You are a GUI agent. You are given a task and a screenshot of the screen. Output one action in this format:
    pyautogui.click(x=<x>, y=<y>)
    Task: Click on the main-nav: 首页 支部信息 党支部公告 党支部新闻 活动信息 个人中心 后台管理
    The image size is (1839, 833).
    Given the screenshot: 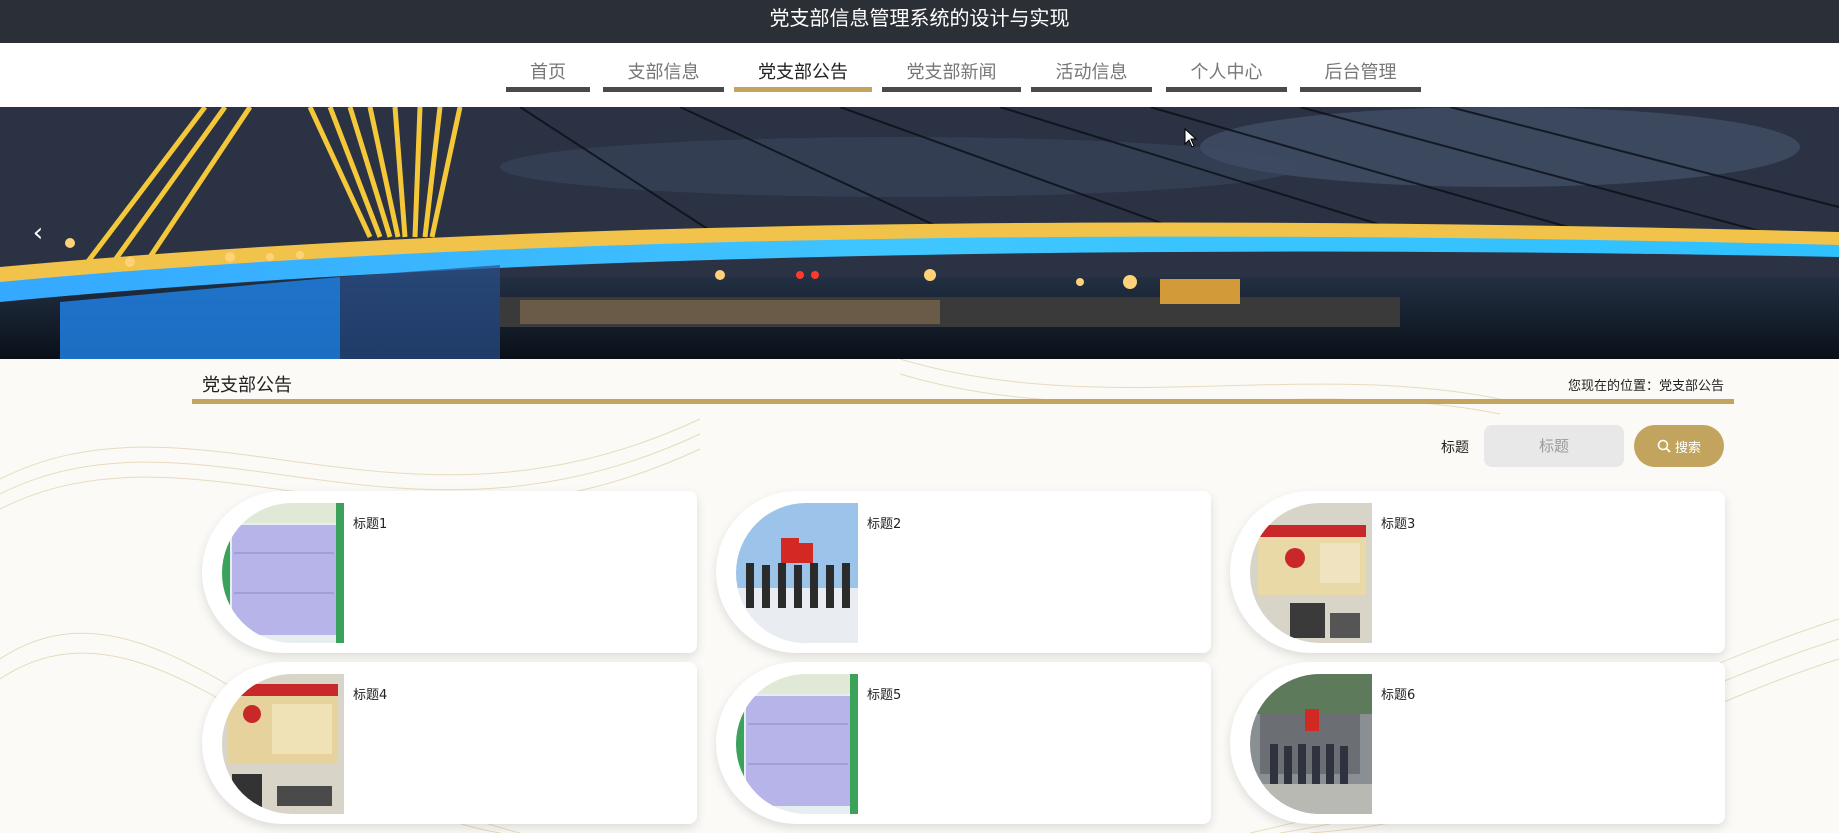 What is the action you would take?
    pyautogui.click(x=919, y=75)
    